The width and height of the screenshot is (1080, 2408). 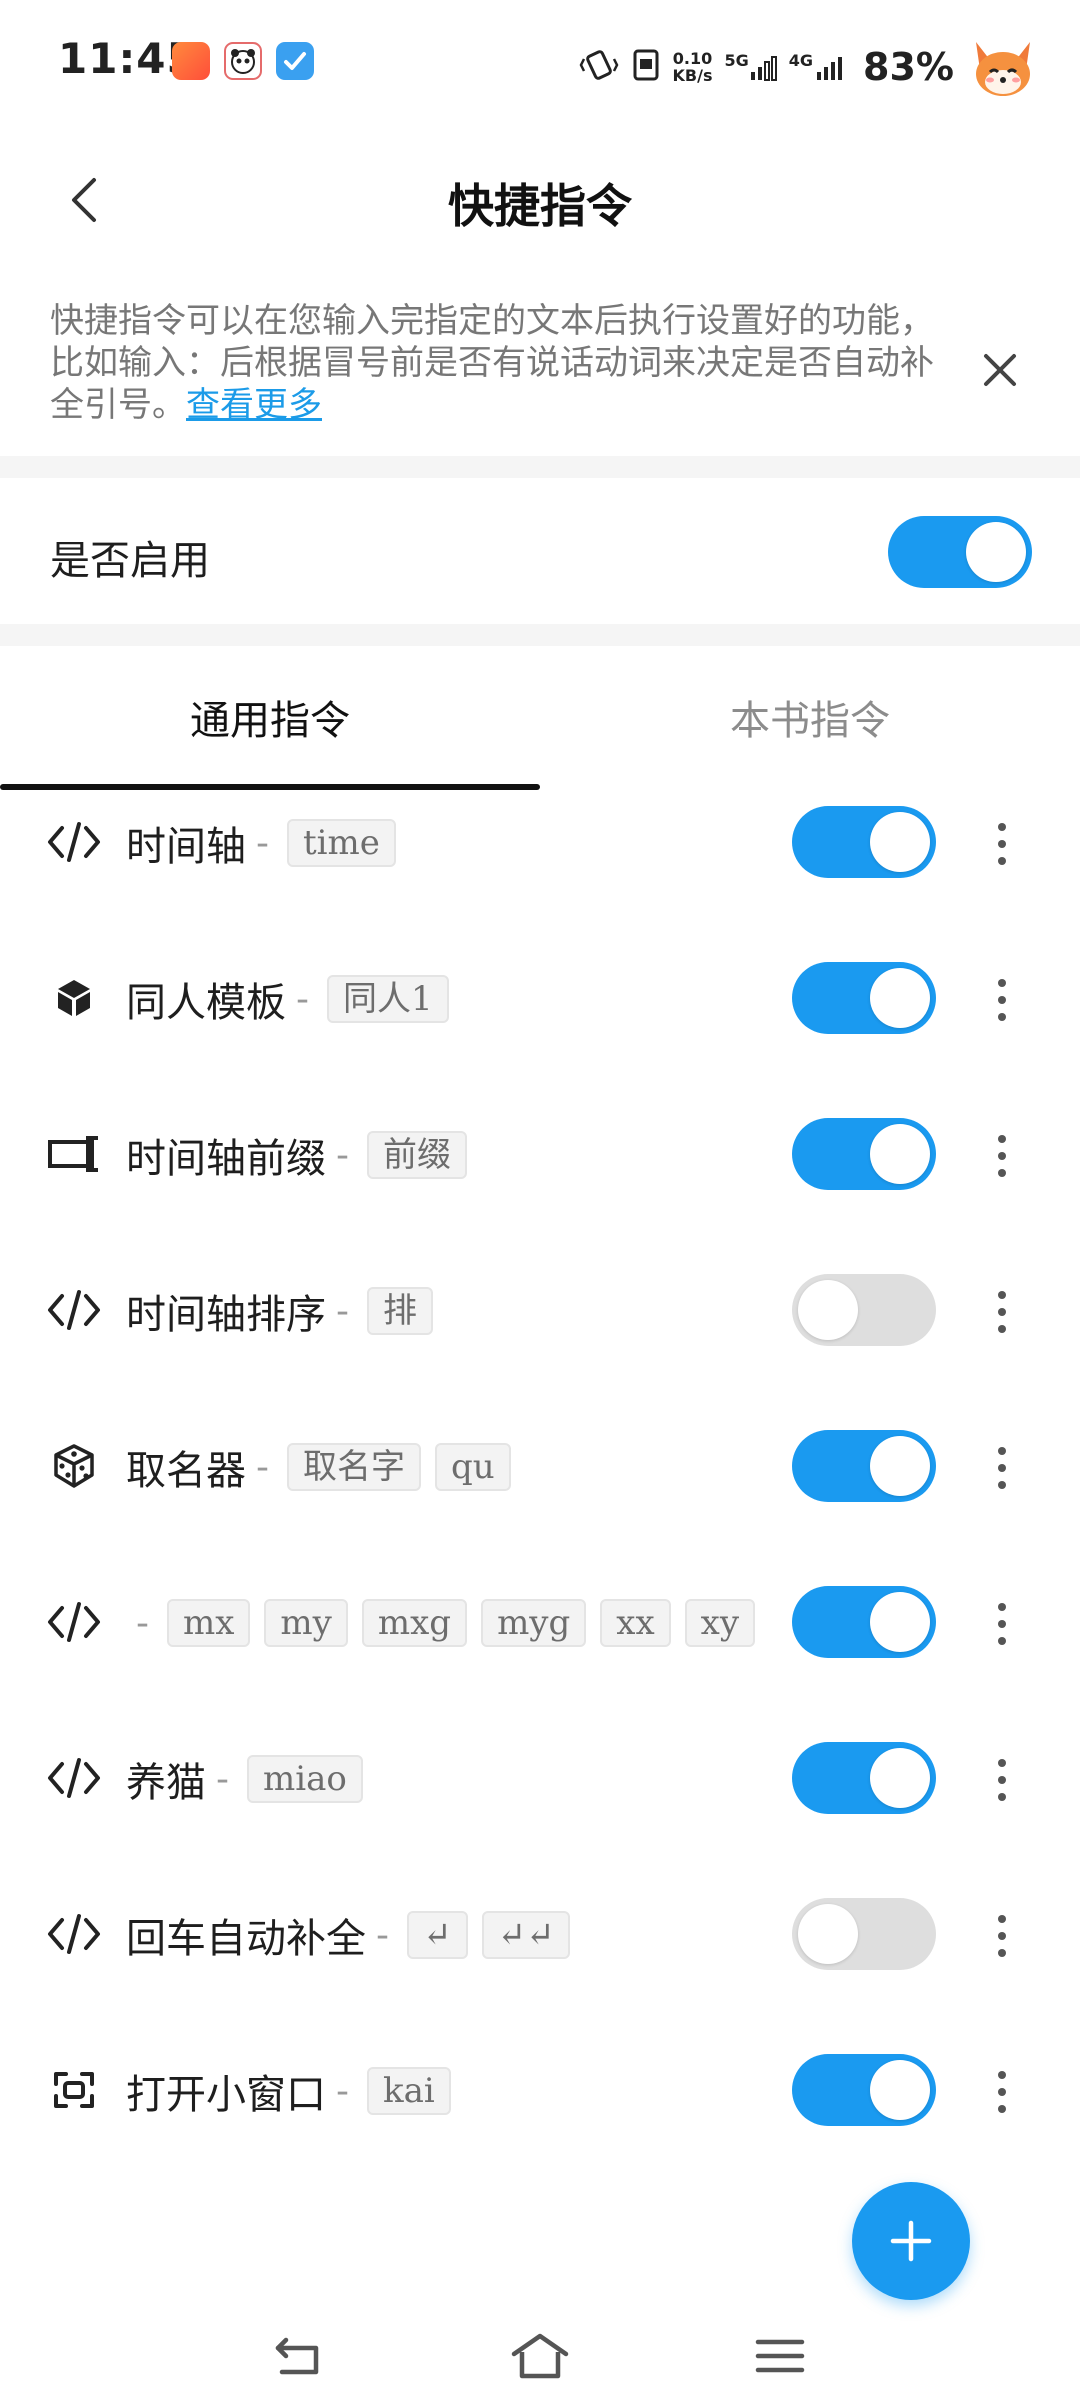 I want to click on command-row: 打开小窗口 - kai, so click(x=540, y=2090).